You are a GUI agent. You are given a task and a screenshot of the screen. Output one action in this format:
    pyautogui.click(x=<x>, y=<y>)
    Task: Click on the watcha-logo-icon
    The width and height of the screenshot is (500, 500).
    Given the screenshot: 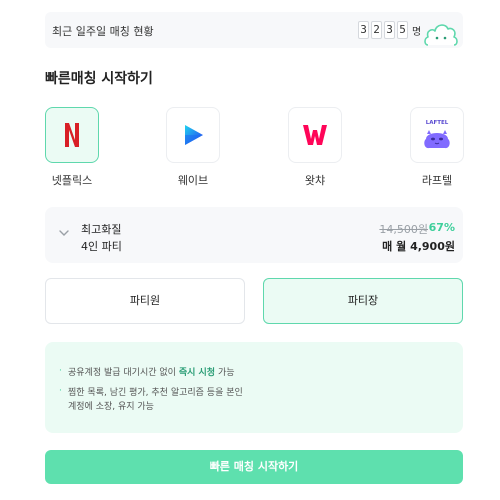 What is the action you would take?
    pyautogui.click(x=315, y=135)
    